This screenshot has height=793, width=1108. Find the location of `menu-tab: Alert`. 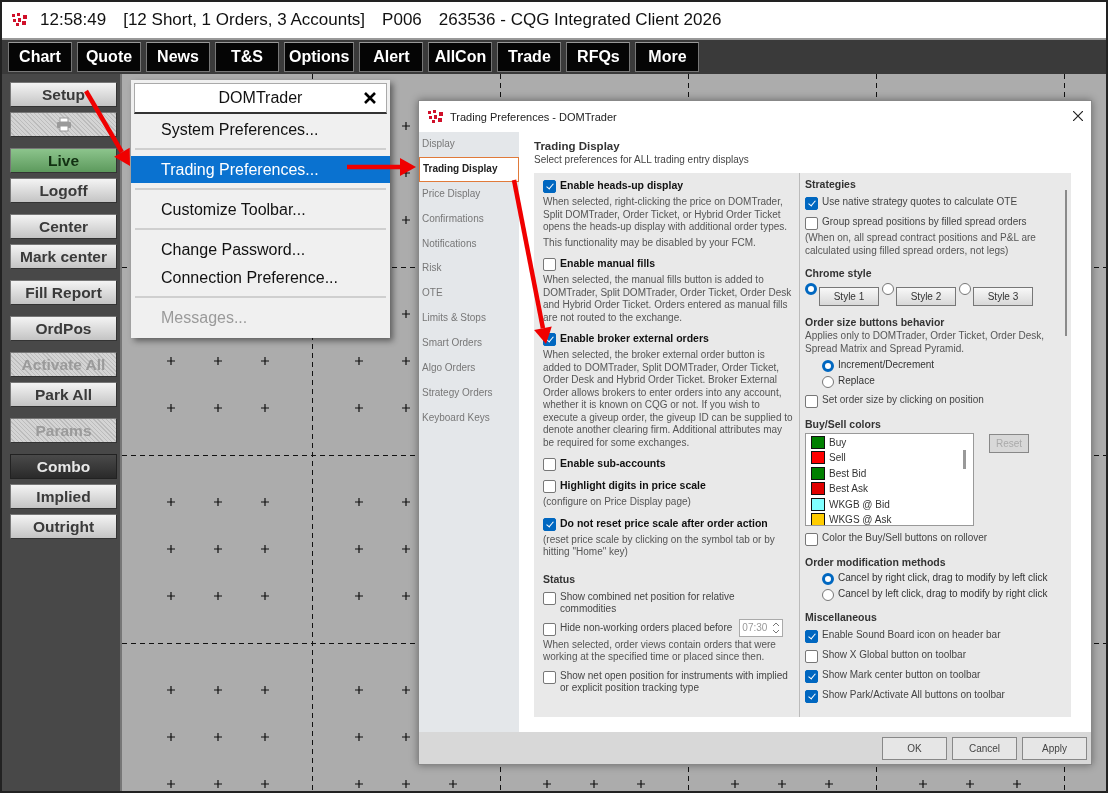

menu-tab: Alert is located at coordinates (391, 57).